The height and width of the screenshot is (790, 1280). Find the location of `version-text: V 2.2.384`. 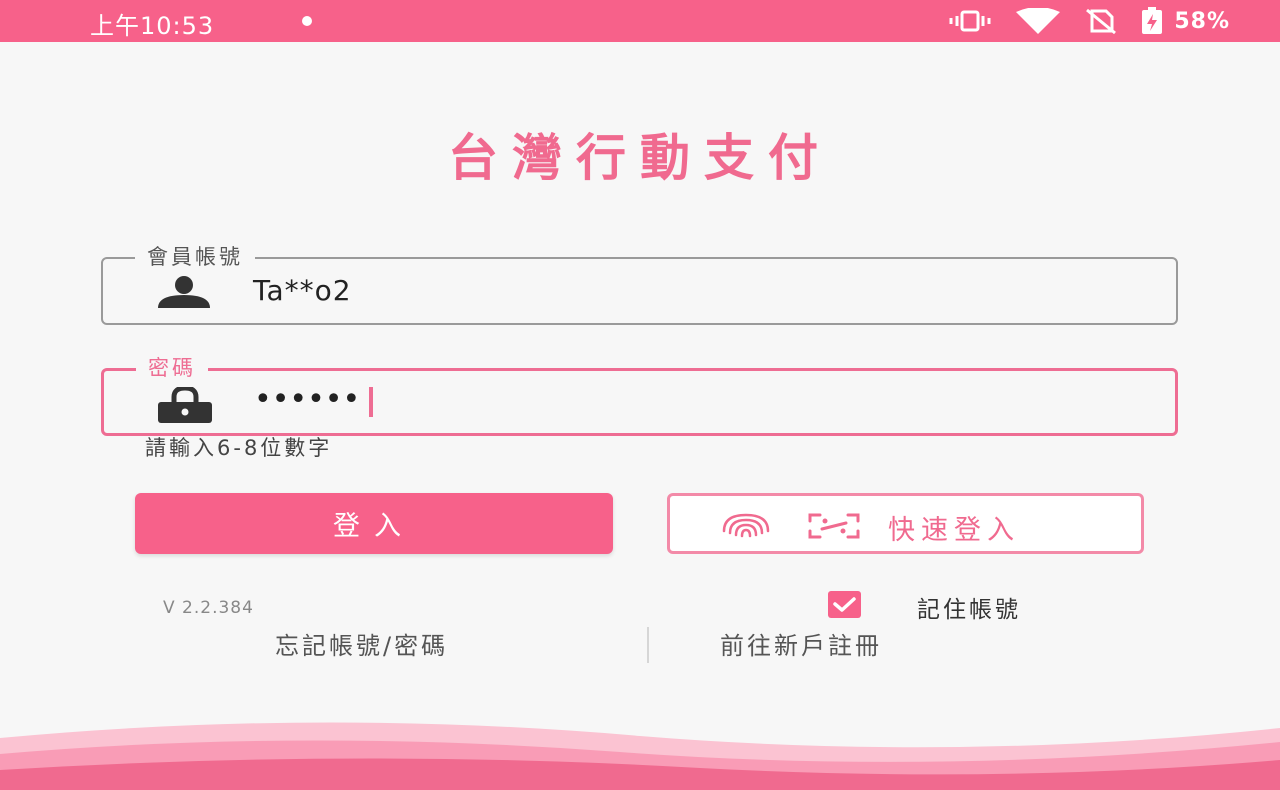

version-text: V 2.2.384 is located at coordinates (208, 608).